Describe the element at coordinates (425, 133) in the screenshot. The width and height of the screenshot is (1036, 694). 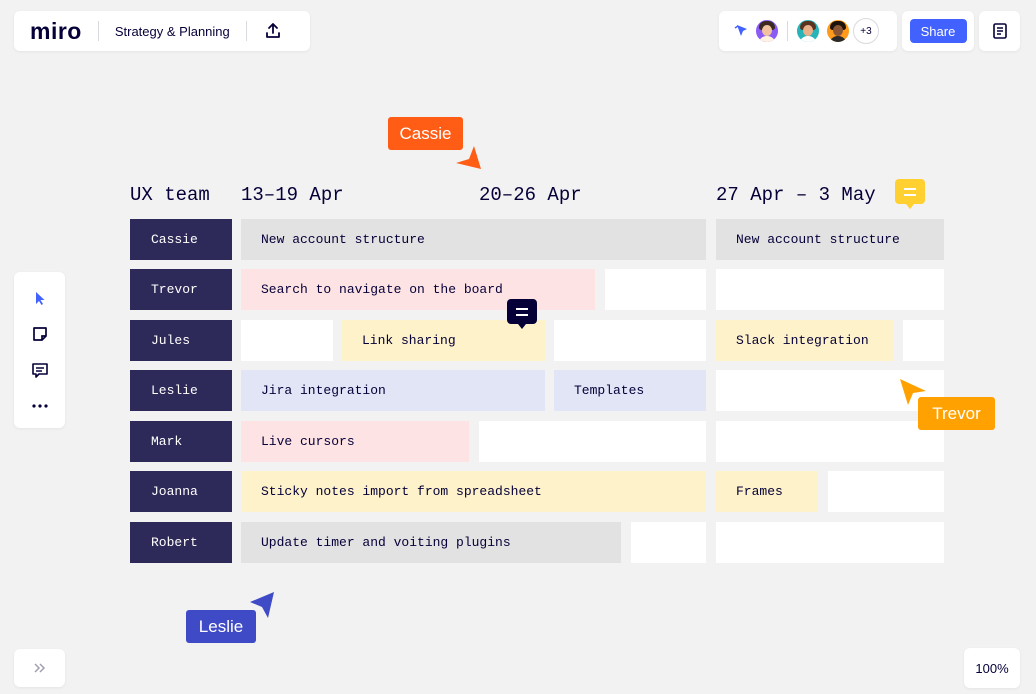
I see `cursor-label-cassie: Cassie` at that location.